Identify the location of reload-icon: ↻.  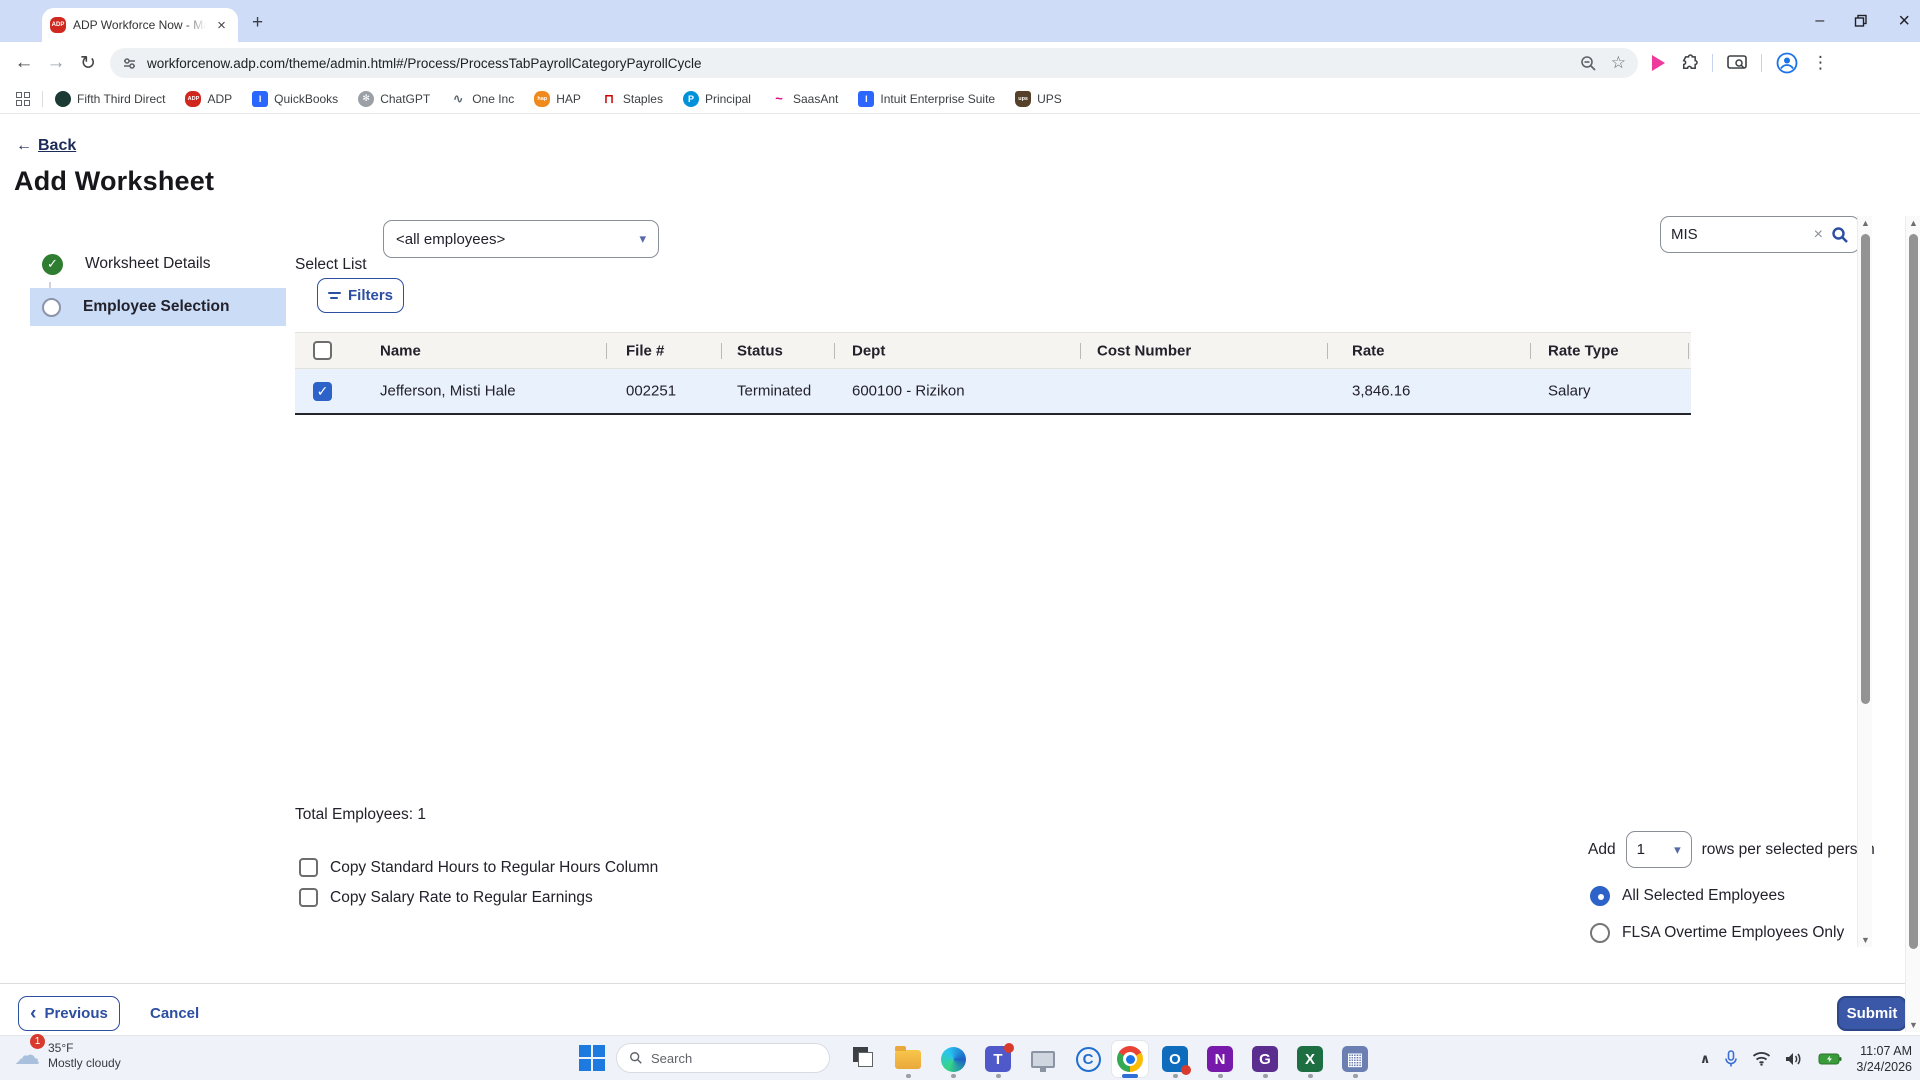
(88, 63).